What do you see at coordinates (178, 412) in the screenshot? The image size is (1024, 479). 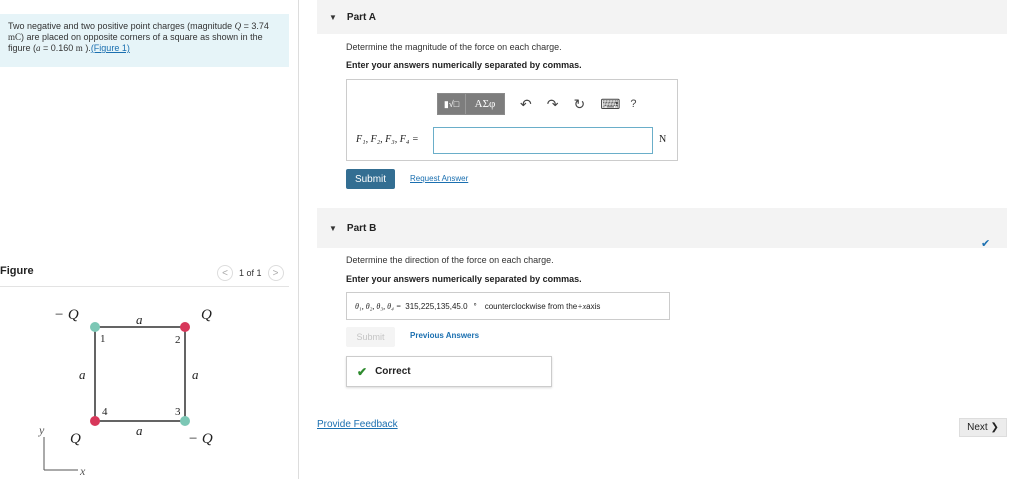 I see `label-corner-3: 3` at bounding box center [178, 412].